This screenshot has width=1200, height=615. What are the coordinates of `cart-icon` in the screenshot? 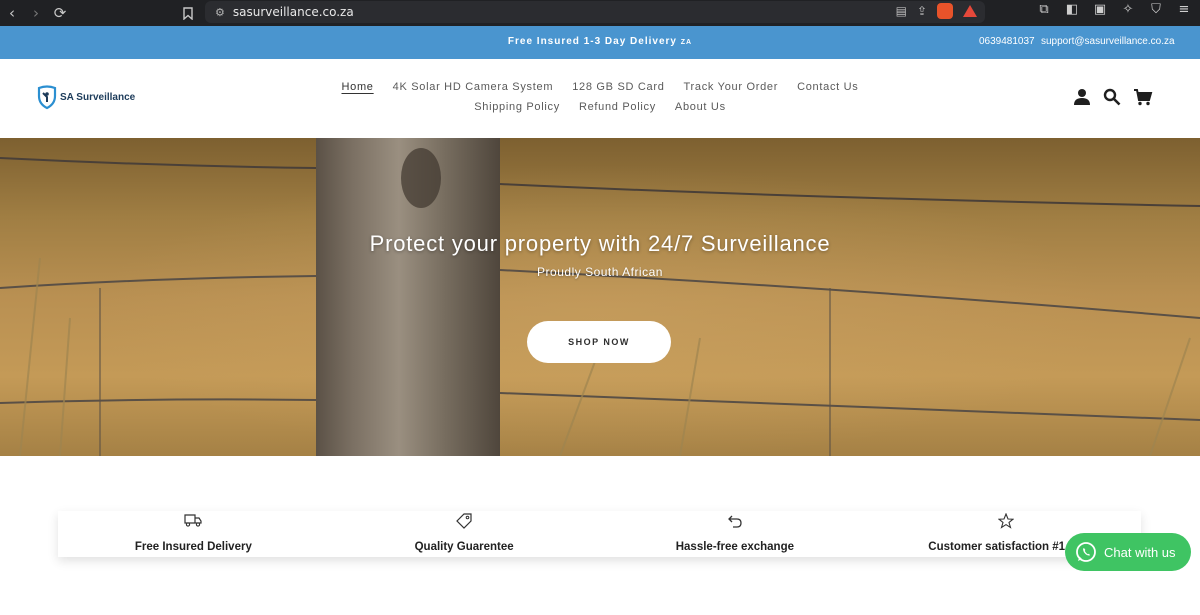 It's located at (1143, 97).